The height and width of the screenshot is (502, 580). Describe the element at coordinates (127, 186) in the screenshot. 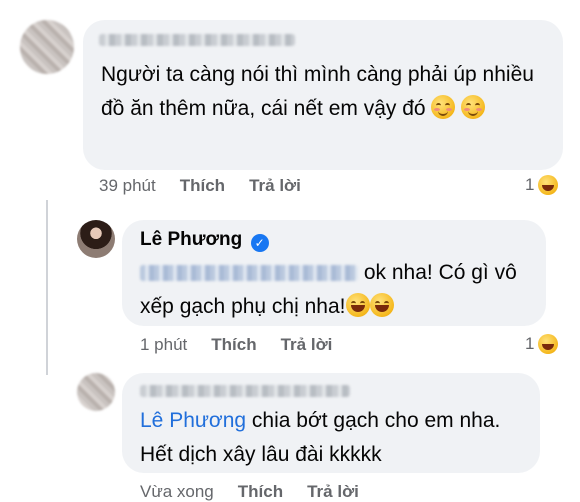

I see `comment-time: 39 phút` at that location.